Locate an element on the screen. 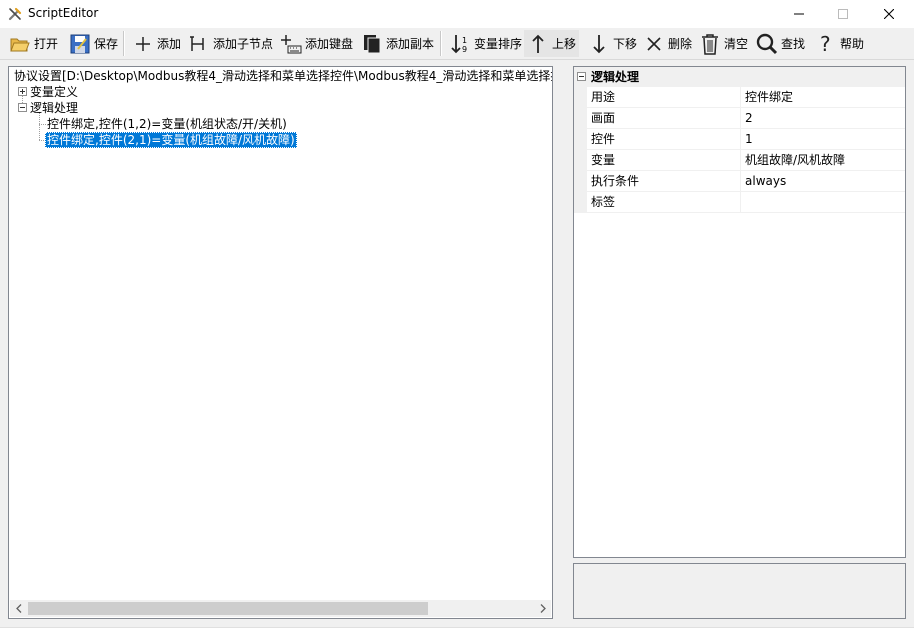  collapse-category-icon is located at coordinates (581, 76).